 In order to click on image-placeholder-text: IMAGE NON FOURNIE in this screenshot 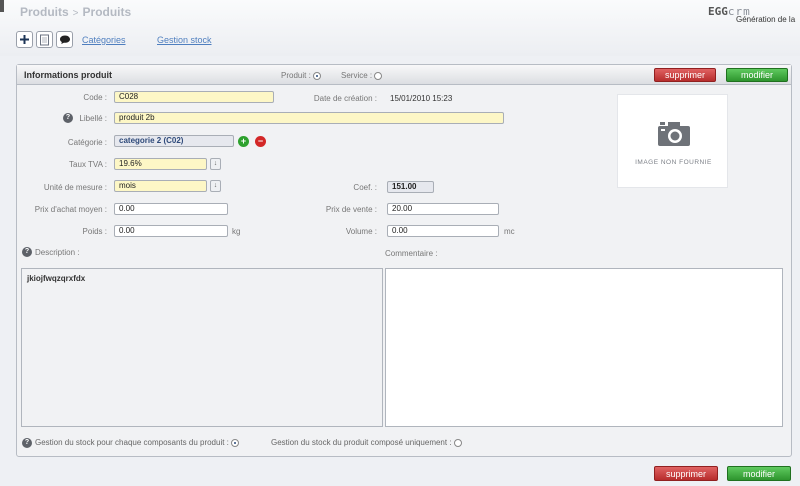, I will do `click(673, 162)`.